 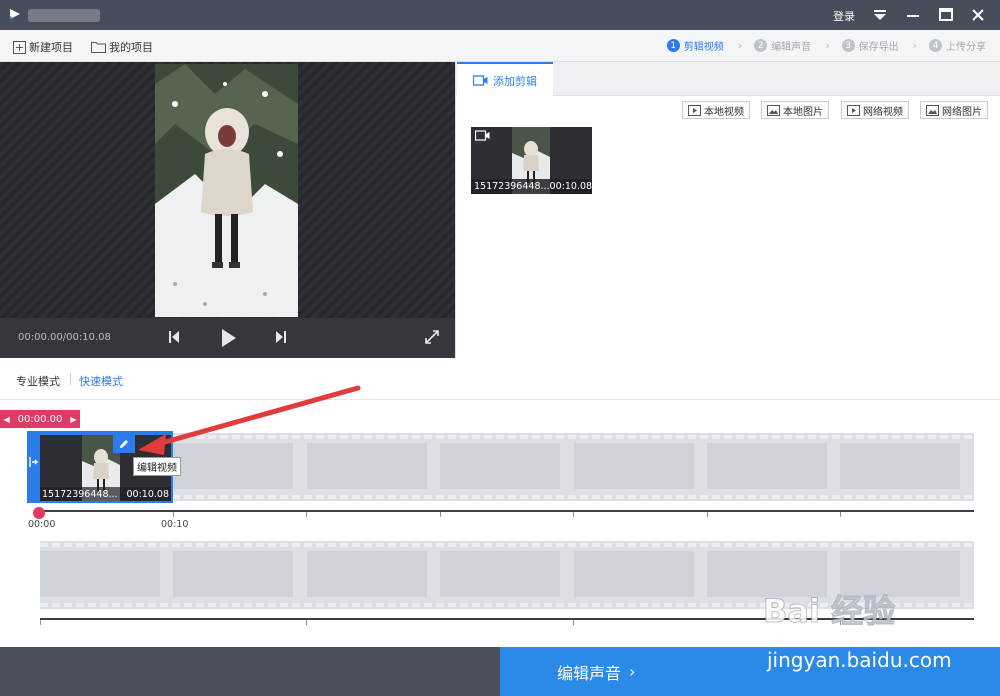 I want to click on step-upload-share: 4 上传分享, so click(x=957, y=45).